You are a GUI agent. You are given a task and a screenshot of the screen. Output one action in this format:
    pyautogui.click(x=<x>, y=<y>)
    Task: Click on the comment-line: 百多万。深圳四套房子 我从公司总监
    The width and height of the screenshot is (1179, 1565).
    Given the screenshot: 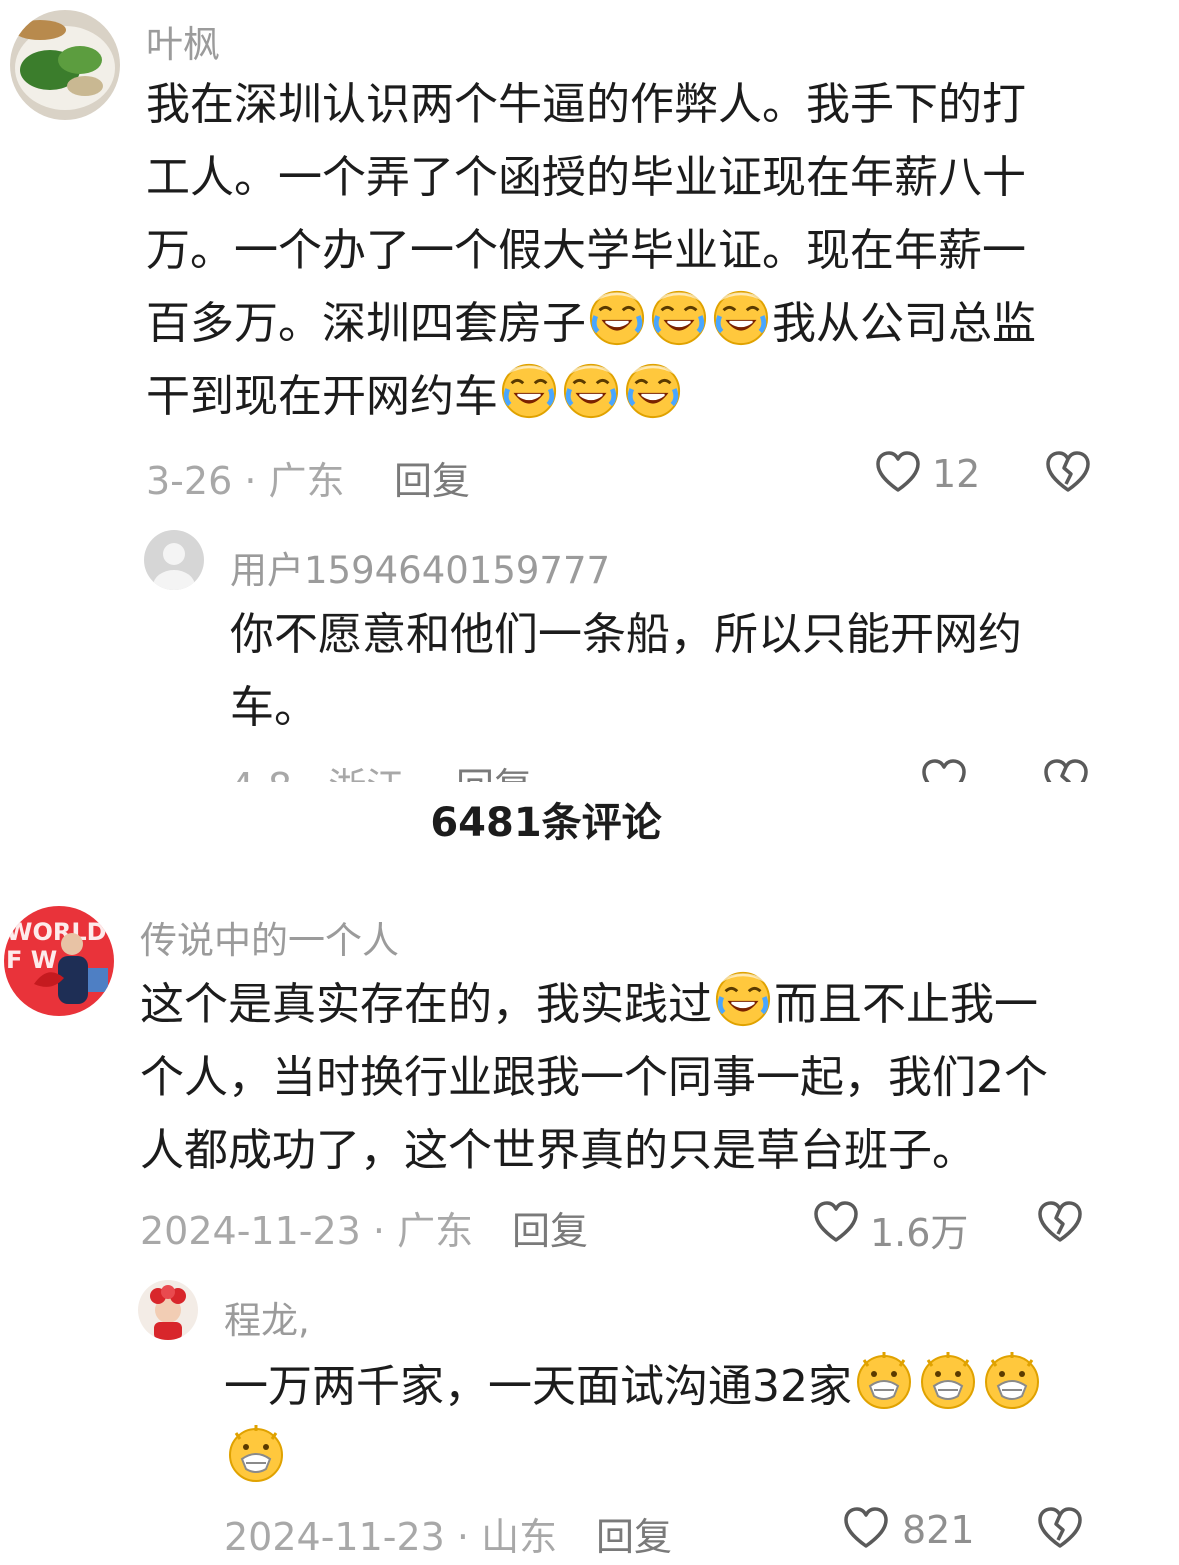 What is the action you would take?
    pyautogui.click(x=641, y=323)
    